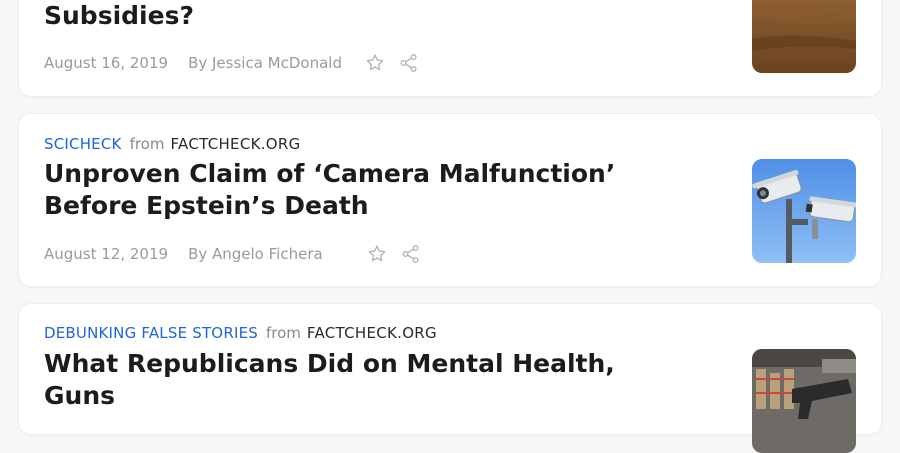 Image resolution: width=900 pixels, height=453 pixels. What do you see at coordinates (364, 16) in the screenshot?
I see `article-title: Subsidies?` at bounding box center [364, 16].